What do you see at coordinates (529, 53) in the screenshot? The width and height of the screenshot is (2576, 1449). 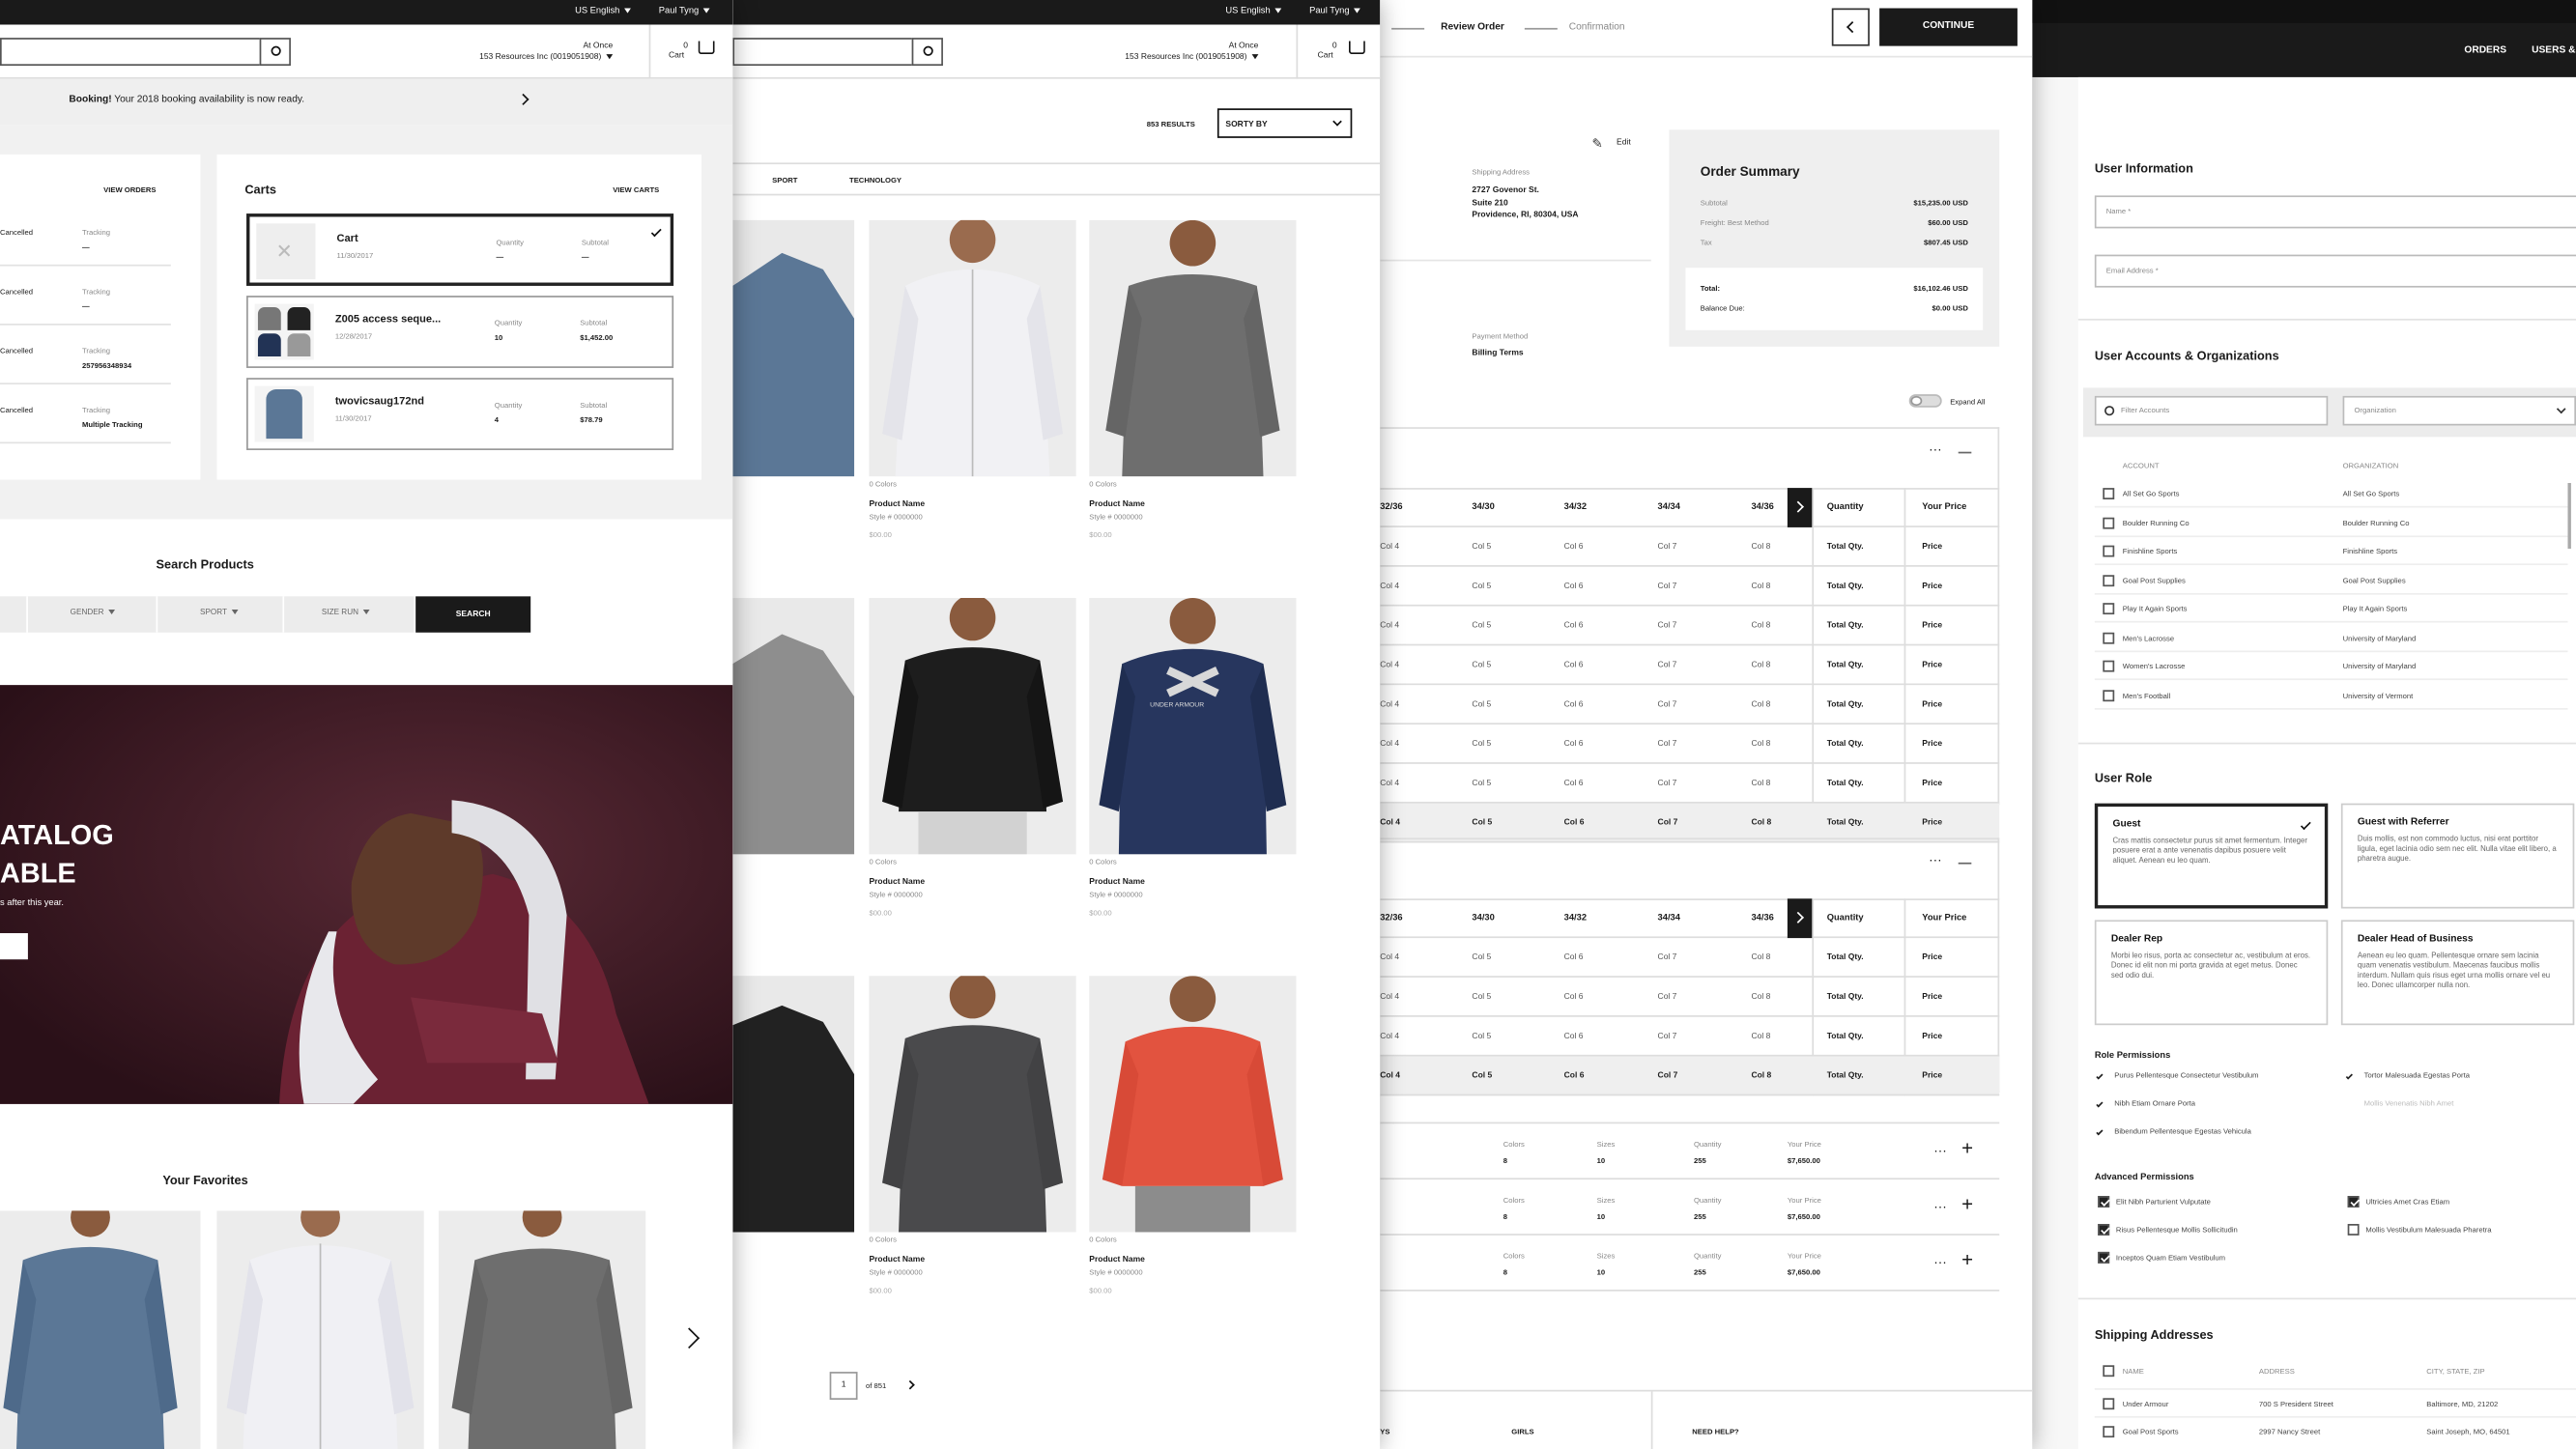 I see `account-selector: At Once 153 Resources Inc (0019051908)` at bounding box center [529, 53].